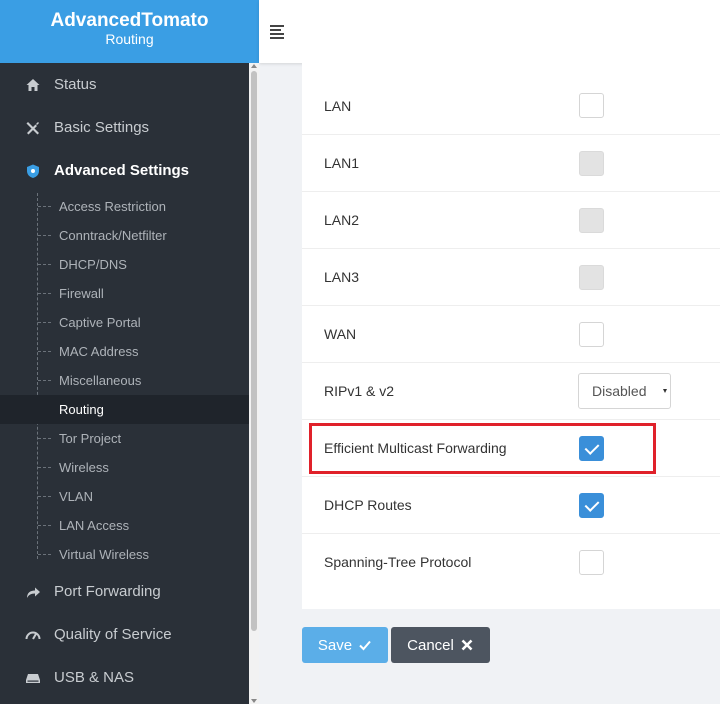 Image resolution: width=720 pixels, height=704 pixels. I want to click on setting-row-lan1: LAN1, so click(511, 162).